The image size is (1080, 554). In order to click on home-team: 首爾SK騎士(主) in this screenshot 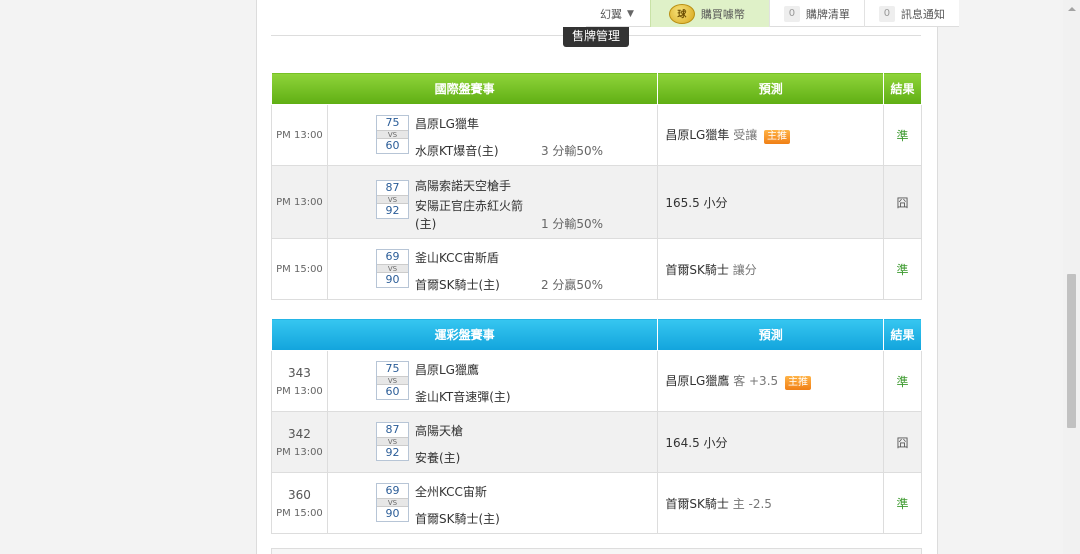, I will do `click(457, 285)`.